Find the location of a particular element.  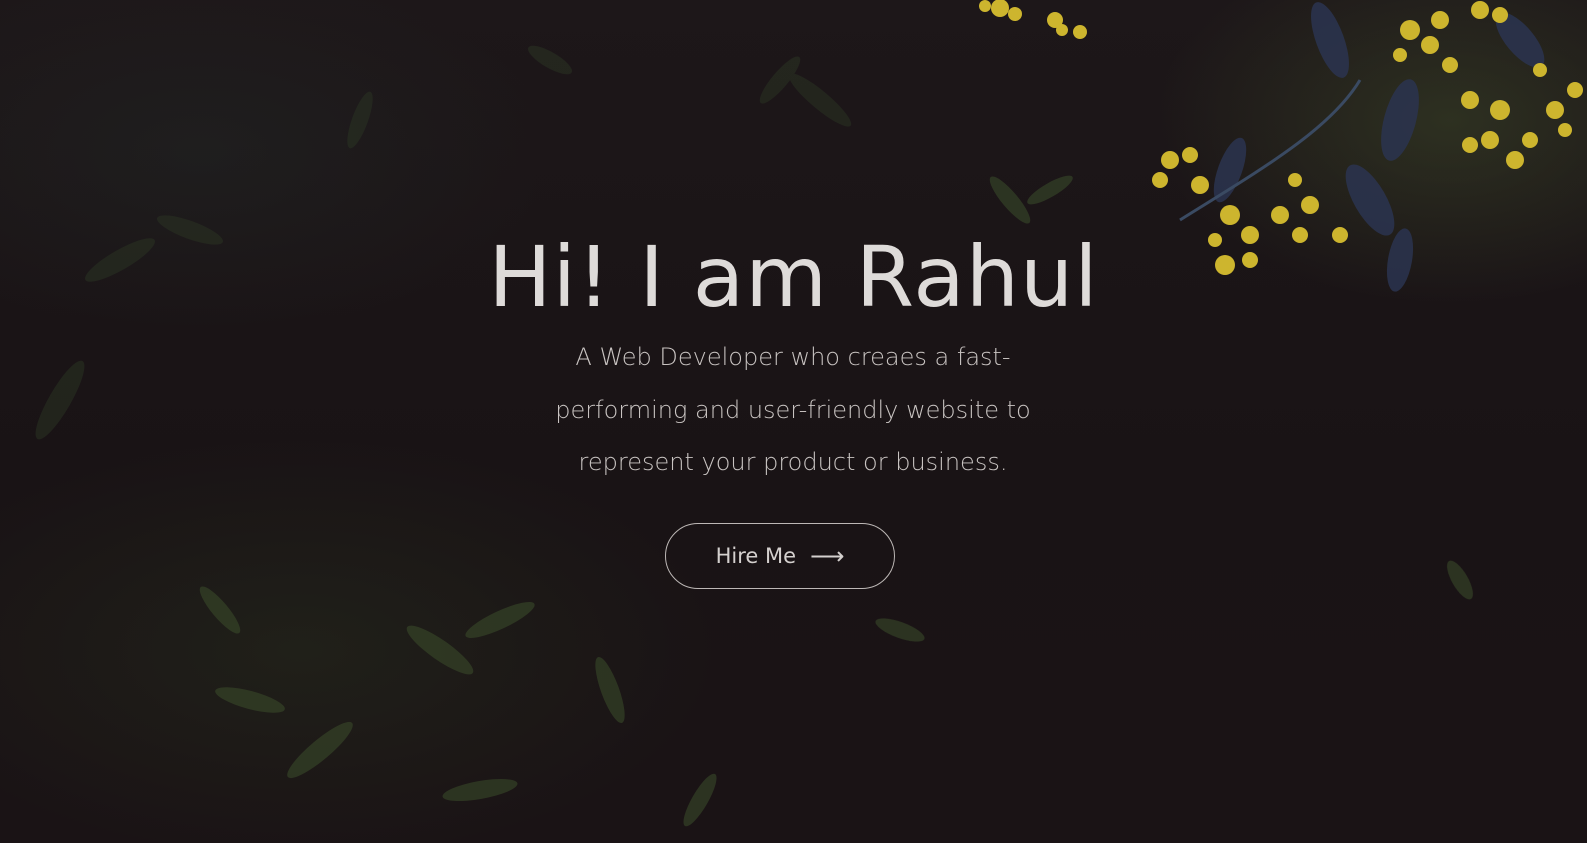

hire-me-label: Hire Me is located at coordinates (756, 556).